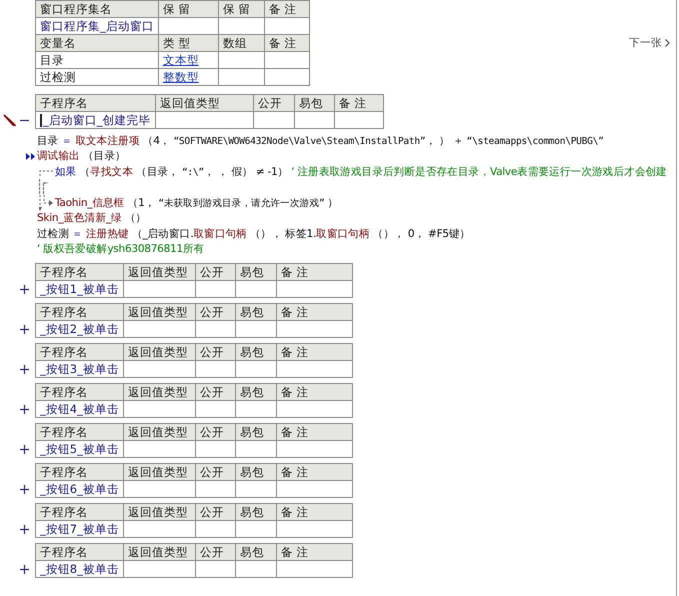 This screenshot has width=679, height=596. Describe the element at coordinates (80, 569) in the screenshot. I see `subroutine-name: _按钮8_被单击` at that location.